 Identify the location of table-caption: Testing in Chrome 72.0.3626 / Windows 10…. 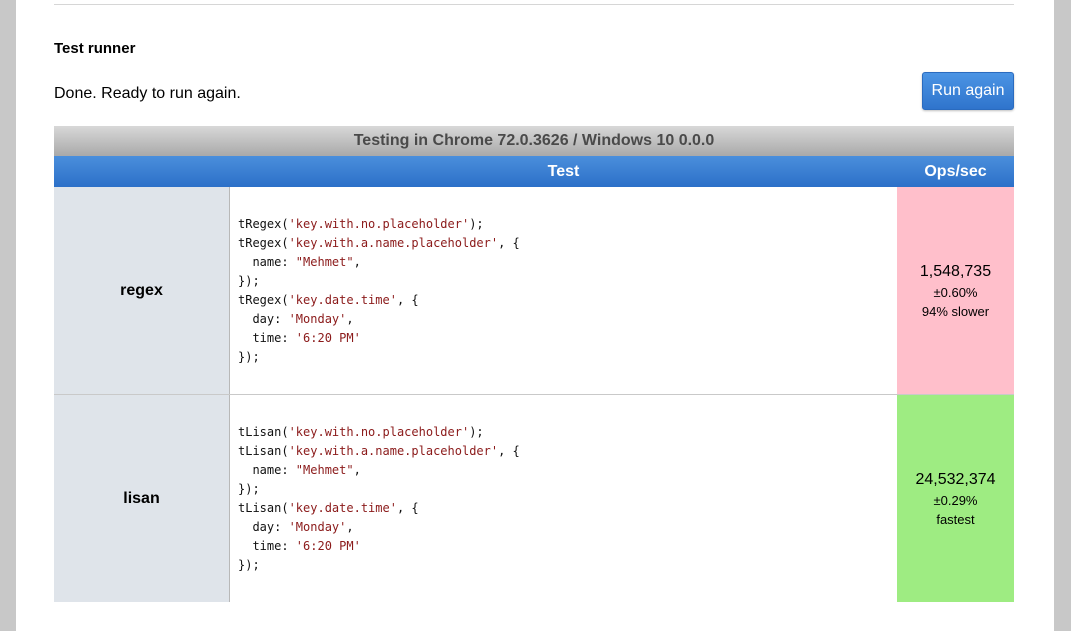
(534, 141).